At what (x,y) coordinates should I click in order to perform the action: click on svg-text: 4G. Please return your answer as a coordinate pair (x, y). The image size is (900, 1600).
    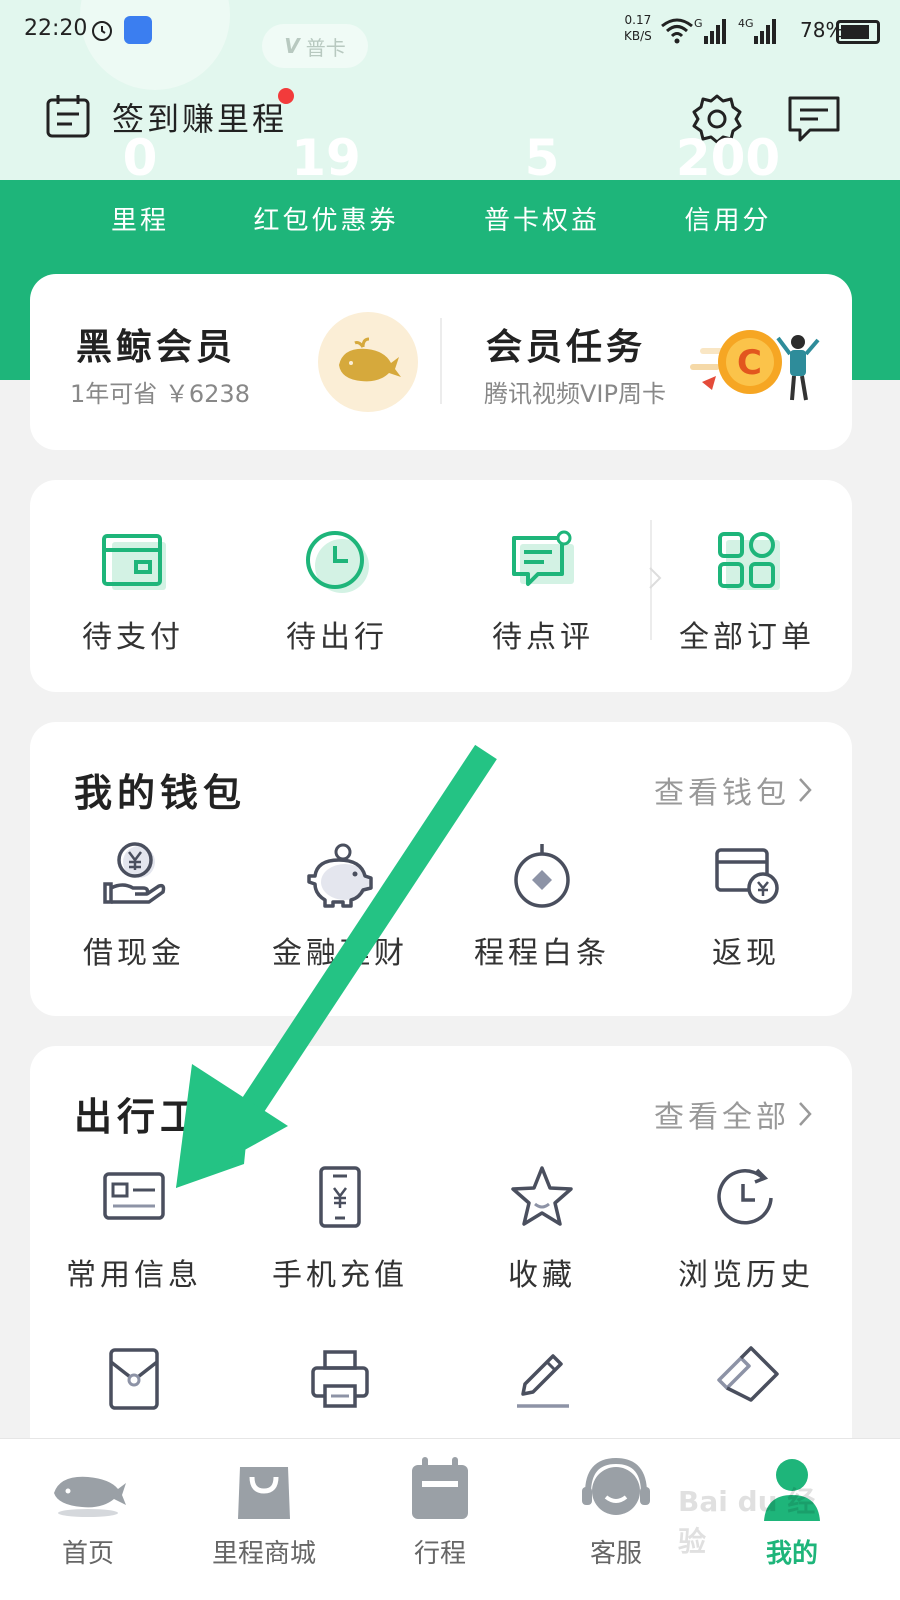
    Looking at the image, I should click on (746, 23).